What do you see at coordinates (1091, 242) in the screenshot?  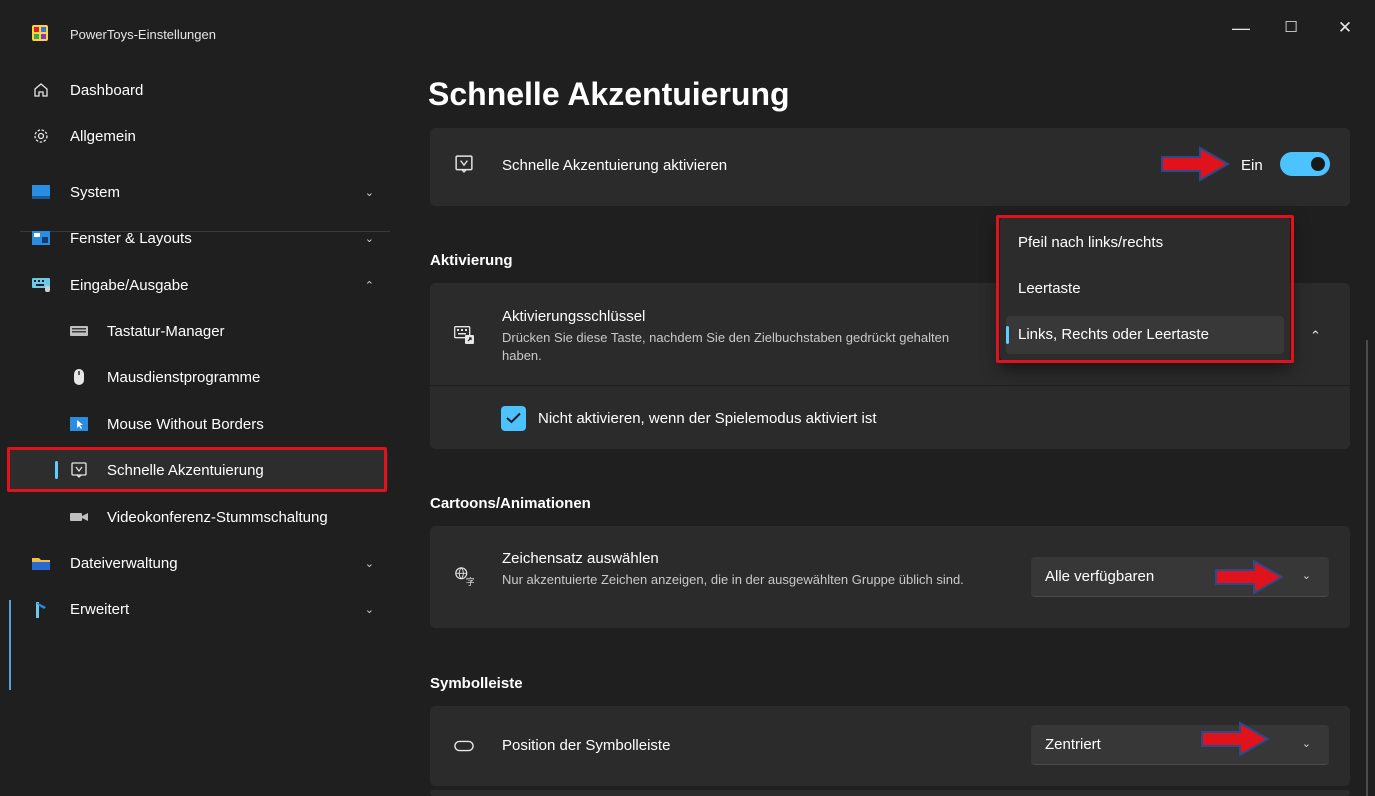 I see `menu-item-label: Pfeil nach links/rechts` at bounding box center [1091, 242].